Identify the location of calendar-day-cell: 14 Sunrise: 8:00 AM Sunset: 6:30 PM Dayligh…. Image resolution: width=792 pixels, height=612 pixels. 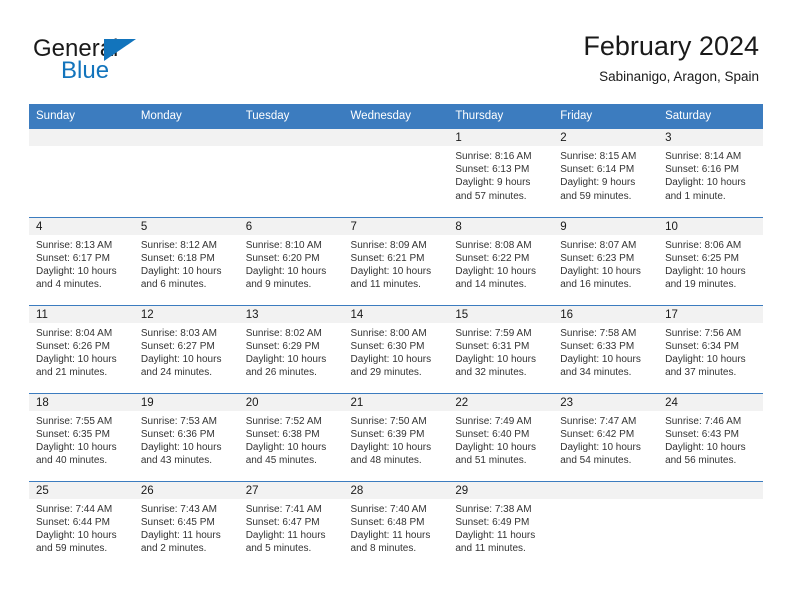
(396, 348).